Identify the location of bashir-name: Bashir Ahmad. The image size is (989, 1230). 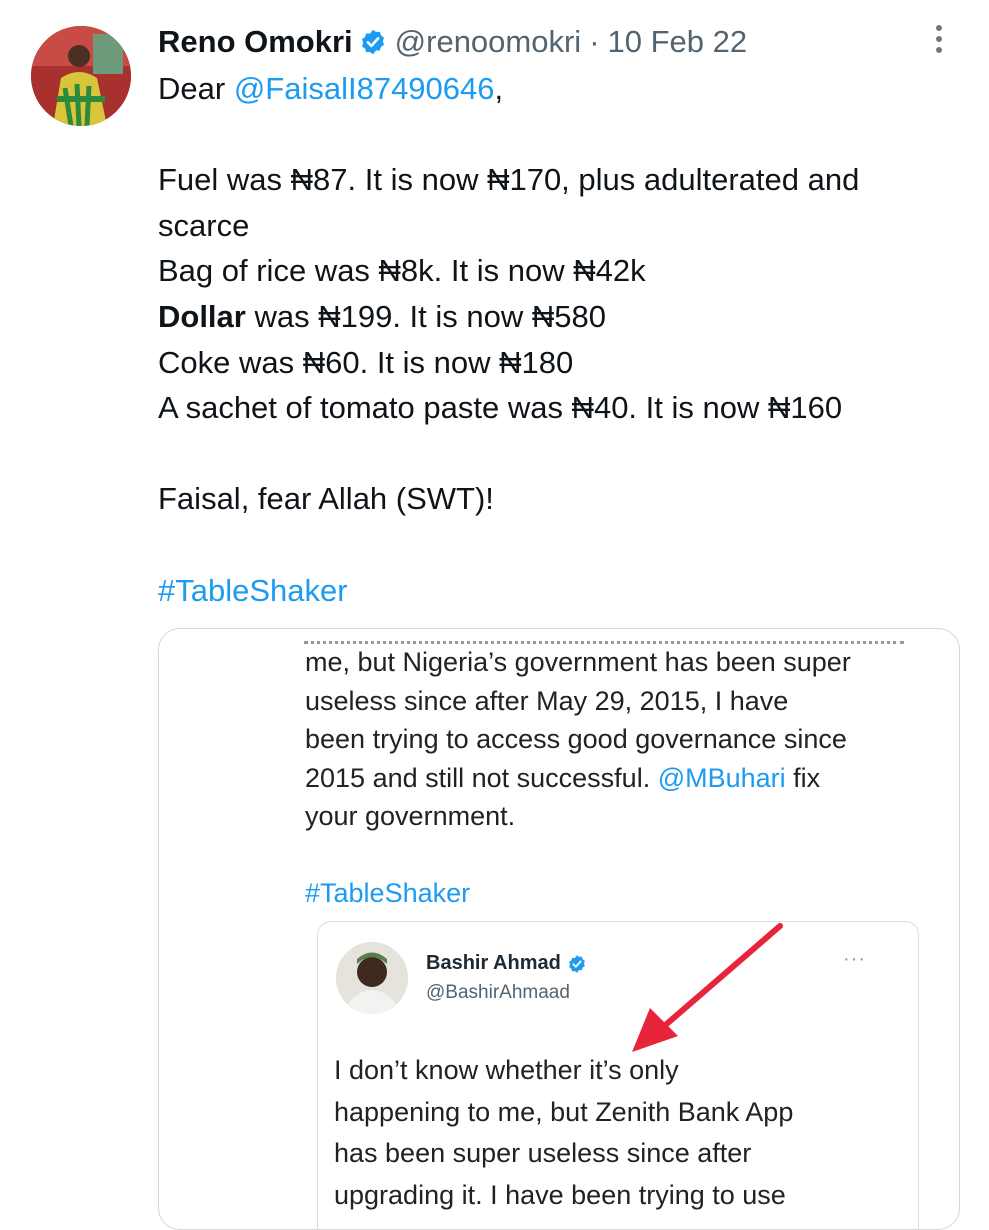
(493, 963).